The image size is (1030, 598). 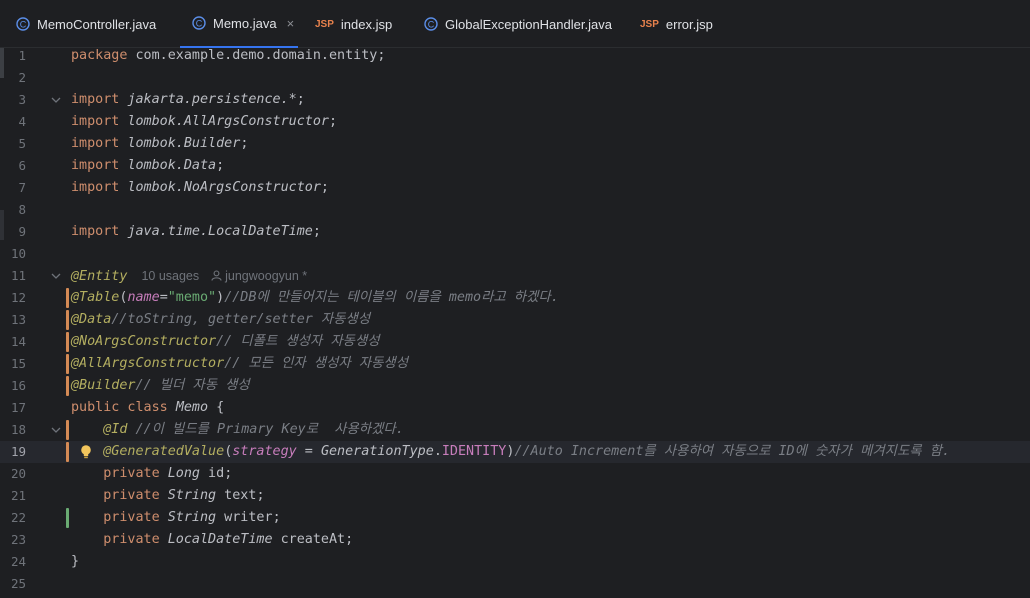 I want to click on line-number: 14, so click(x=13, y=342).